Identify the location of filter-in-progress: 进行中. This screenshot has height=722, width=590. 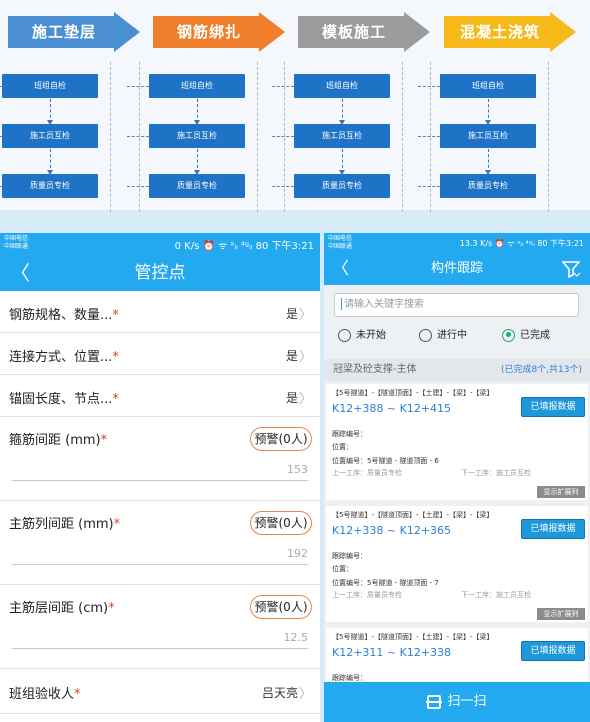
(443, 334).